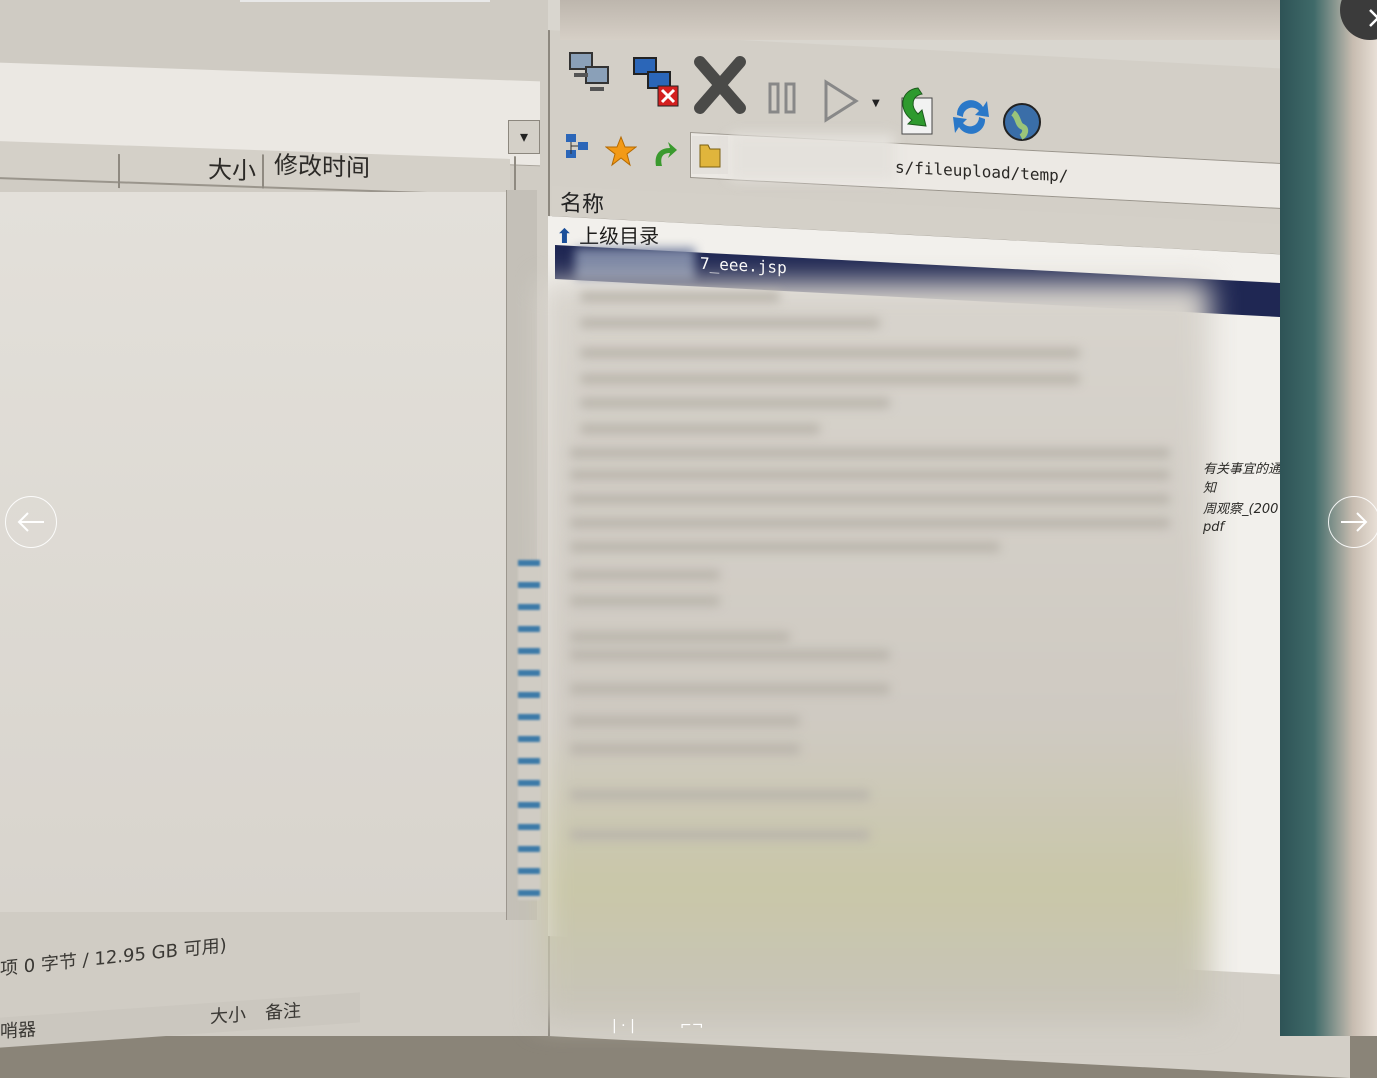  I want to click on parent-dir-row: ⬆ 上级目录, so click(607, 234).